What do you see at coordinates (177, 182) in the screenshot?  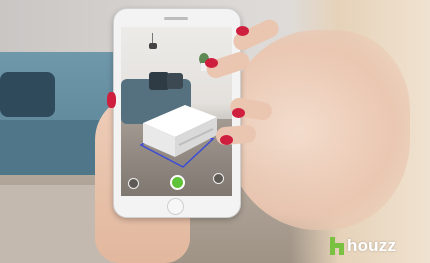 I see `capture-button` at bounding box center [177, 182].